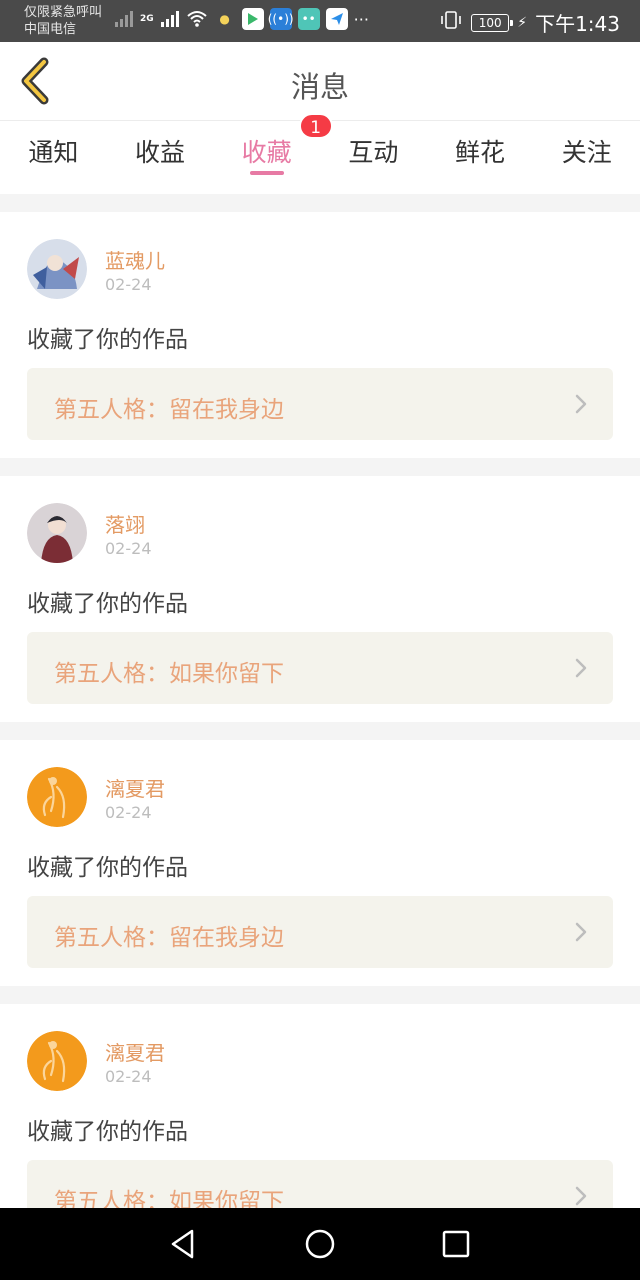  I want to click on app-header: 消息, so click(320, 81).